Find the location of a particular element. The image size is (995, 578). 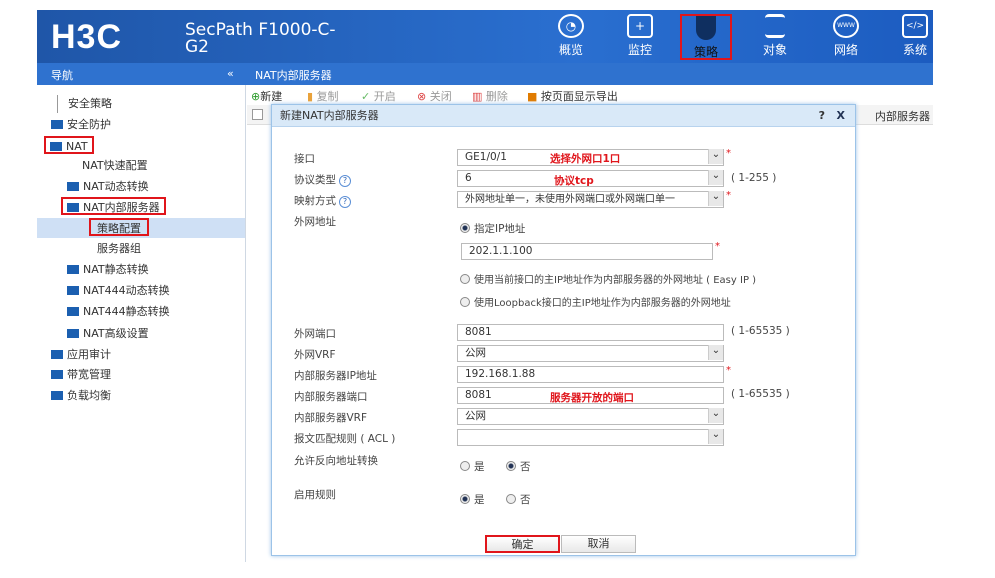

export-folder-icon: ■ is located at coordinates (532, 96).